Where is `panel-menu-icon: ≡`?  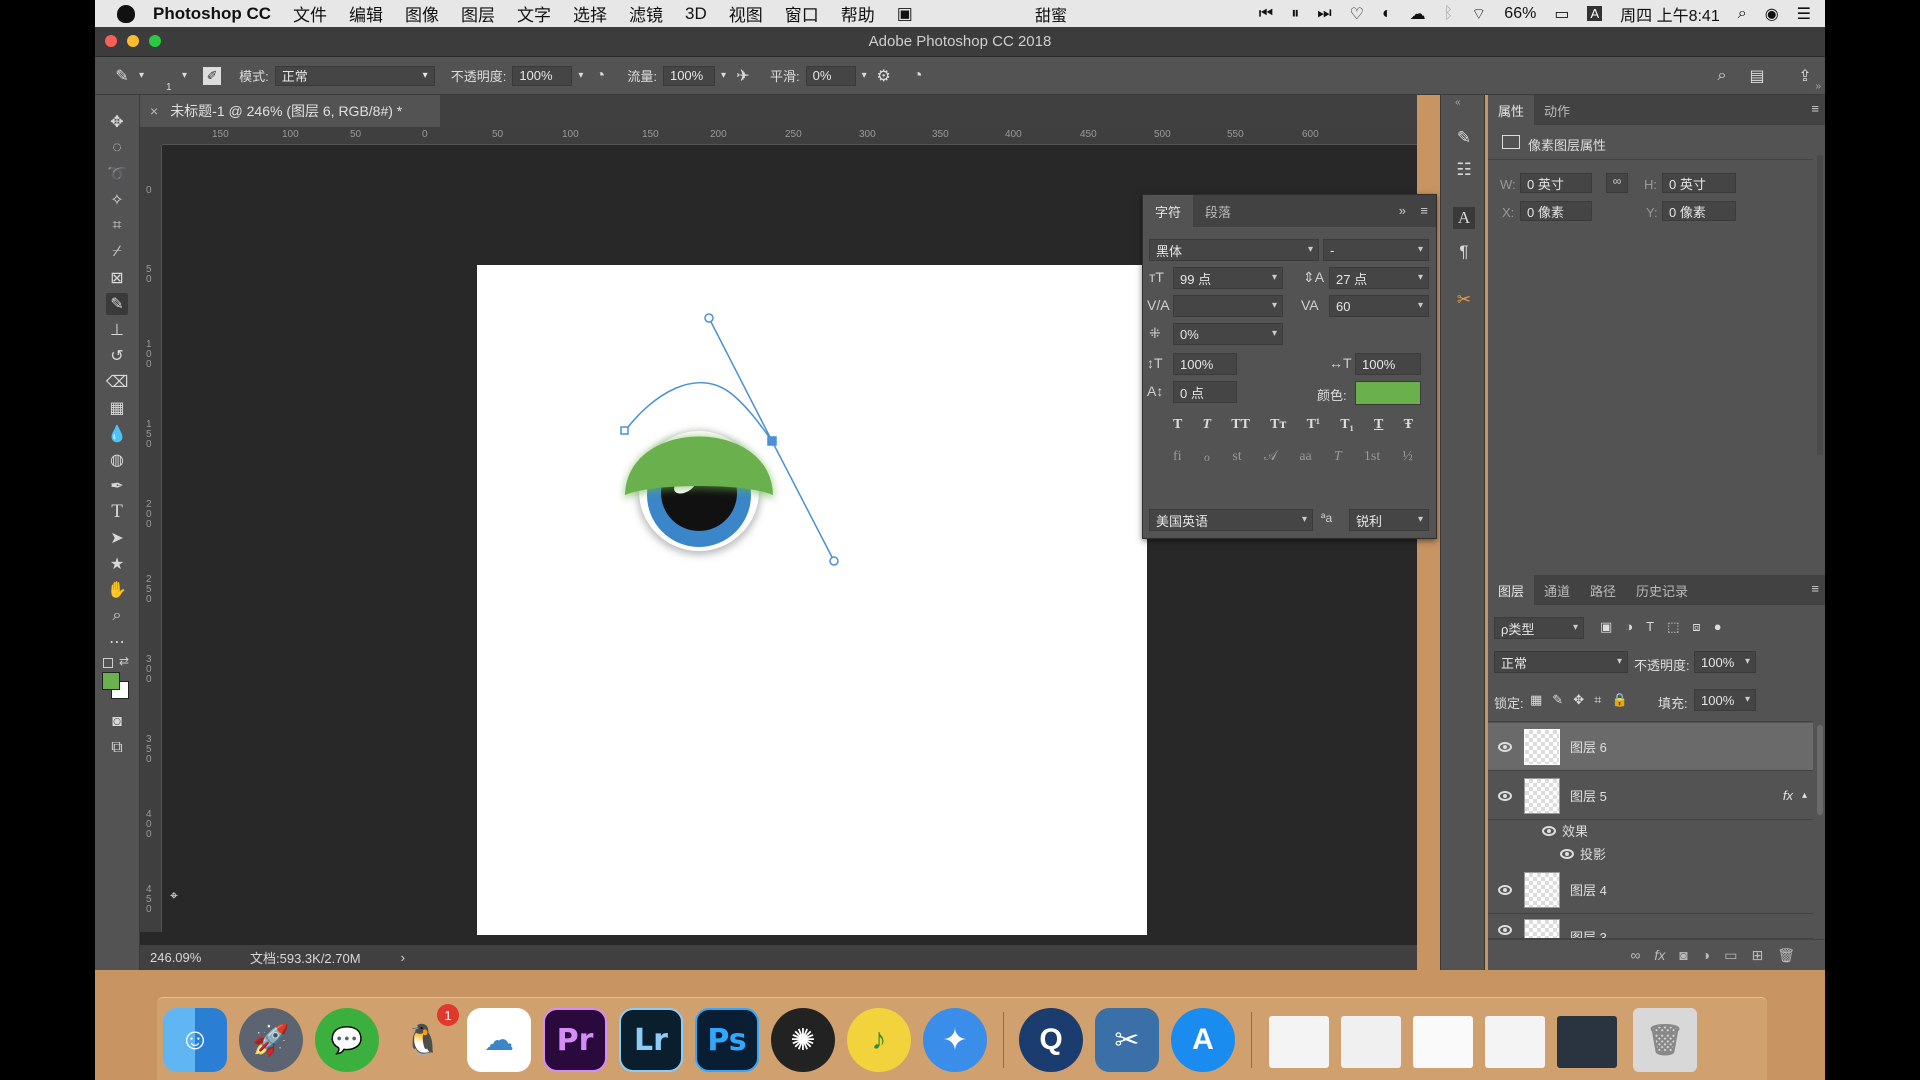
panel-menu-icon: ≡ is located at coordinates (1815, 108).